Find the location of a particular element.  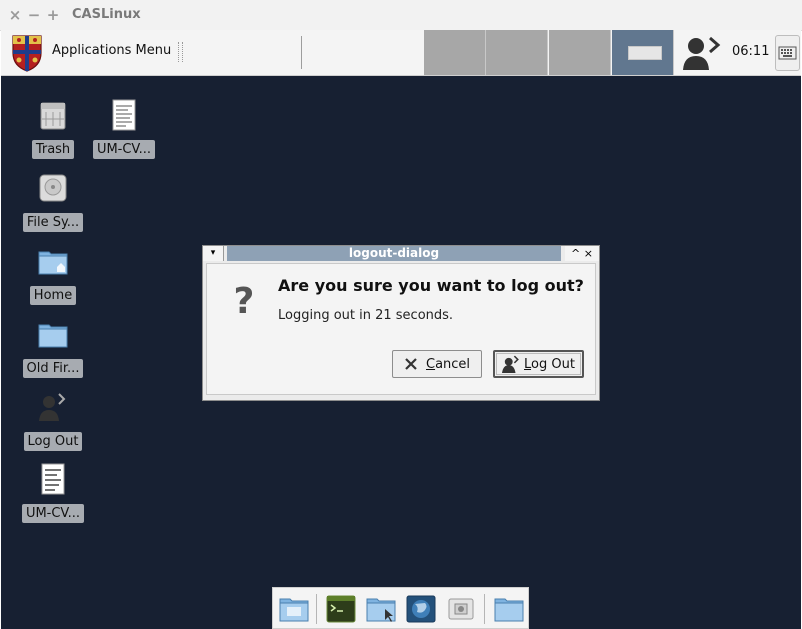

cancel-button: Cancel is located at coordinates (437, 364).